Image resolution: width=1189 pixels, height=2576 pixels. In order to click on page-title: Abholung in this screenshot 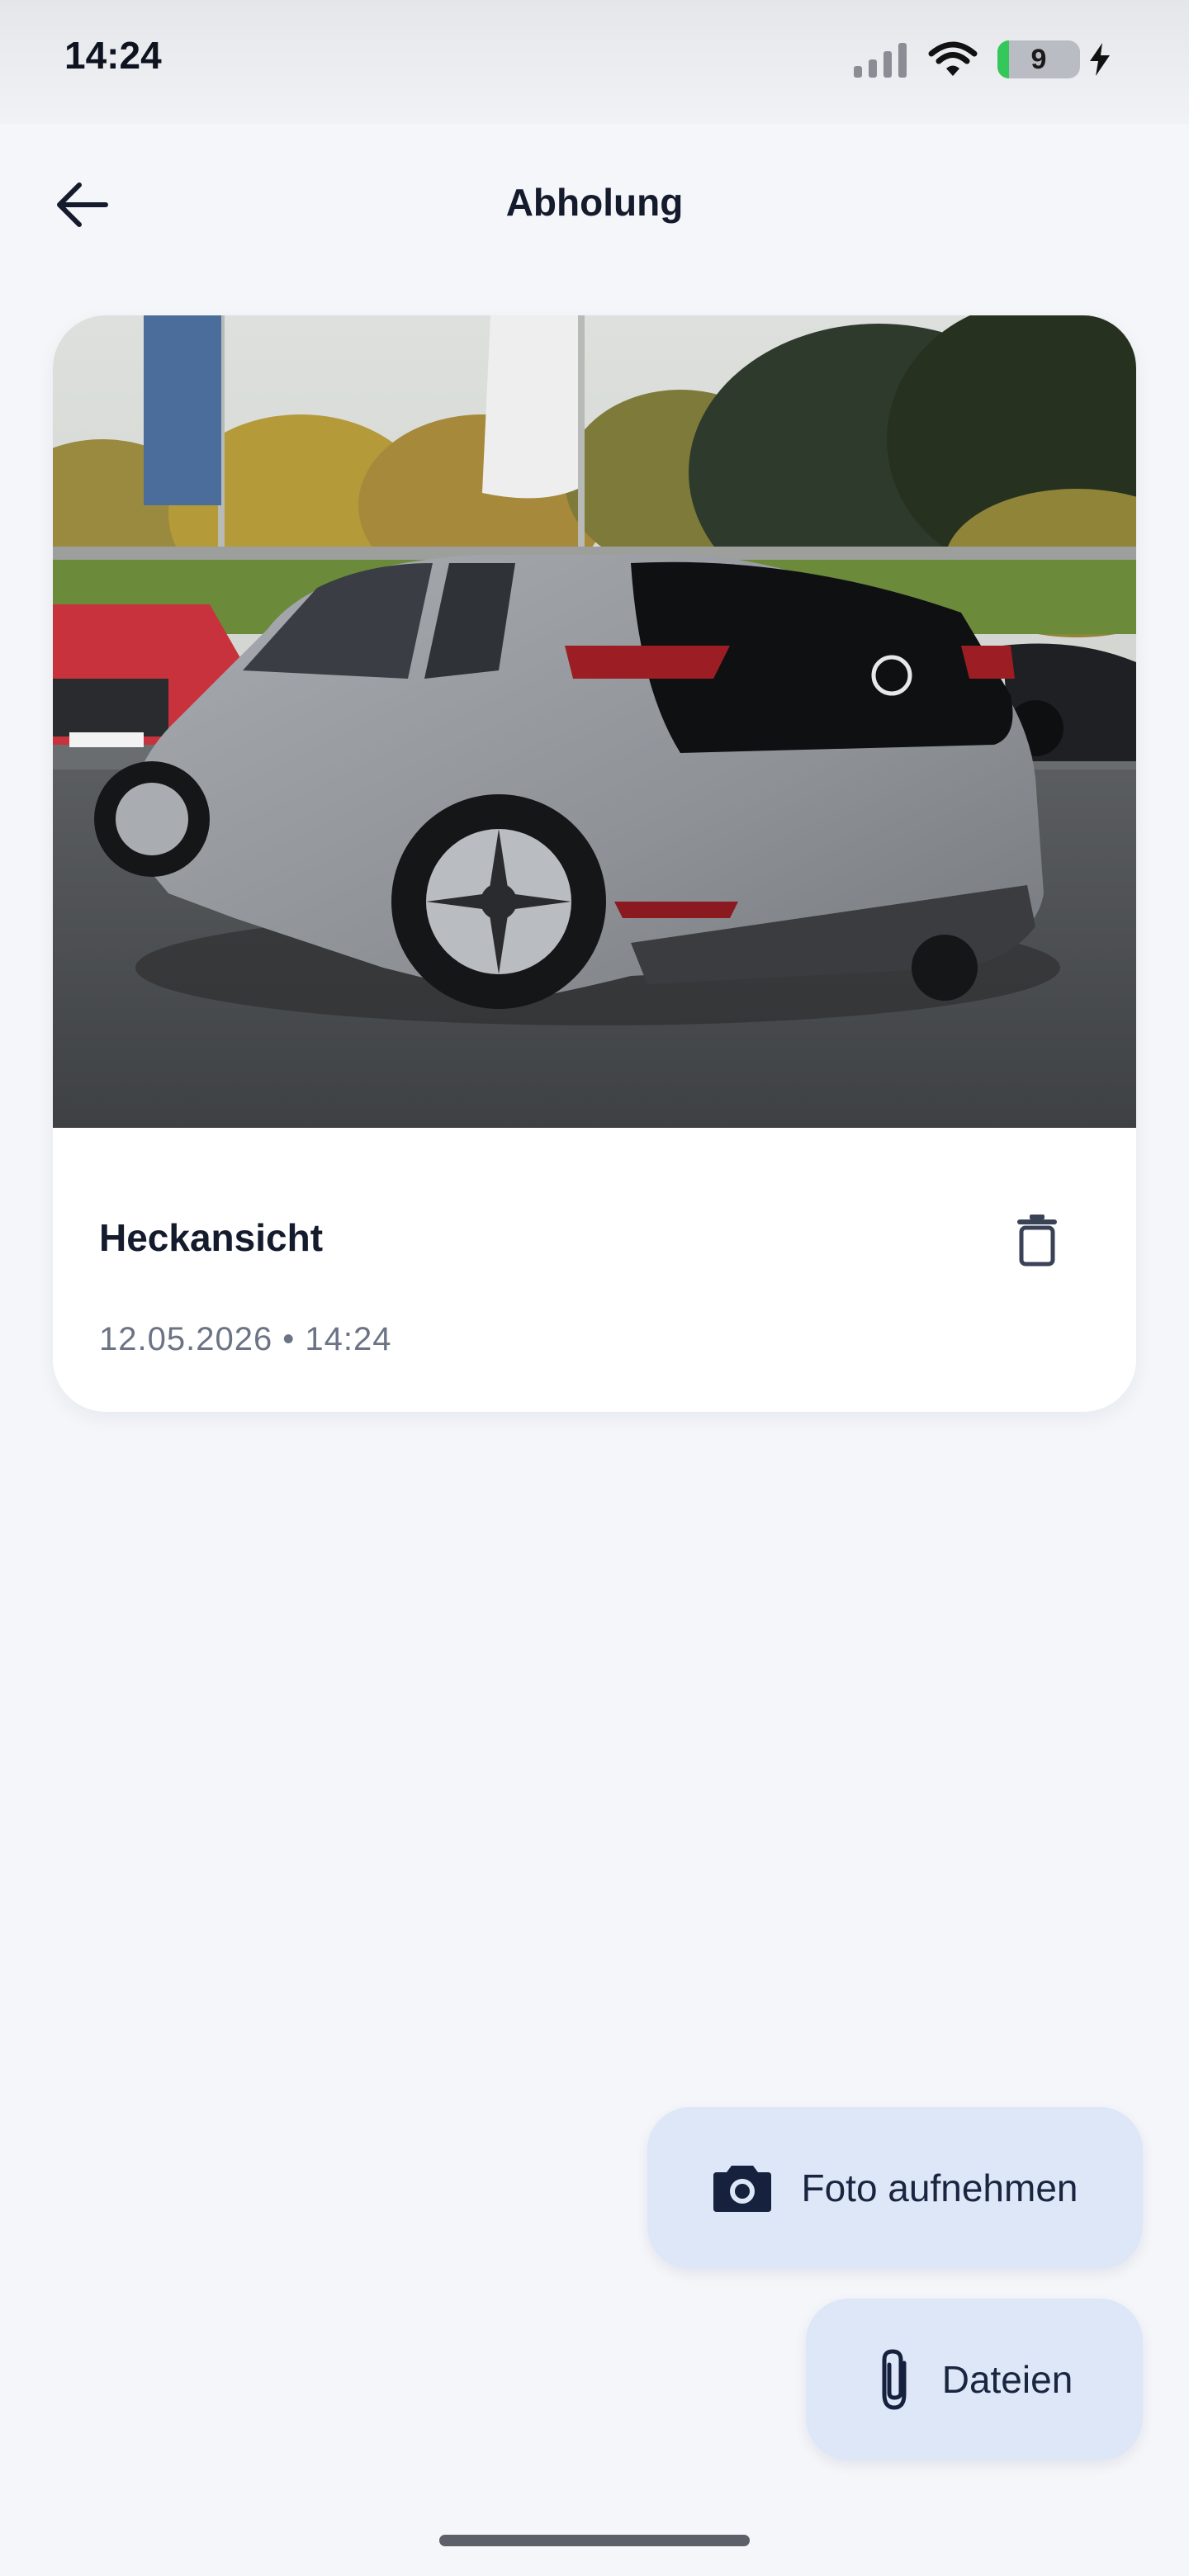, I will do `click(594, 202)`.